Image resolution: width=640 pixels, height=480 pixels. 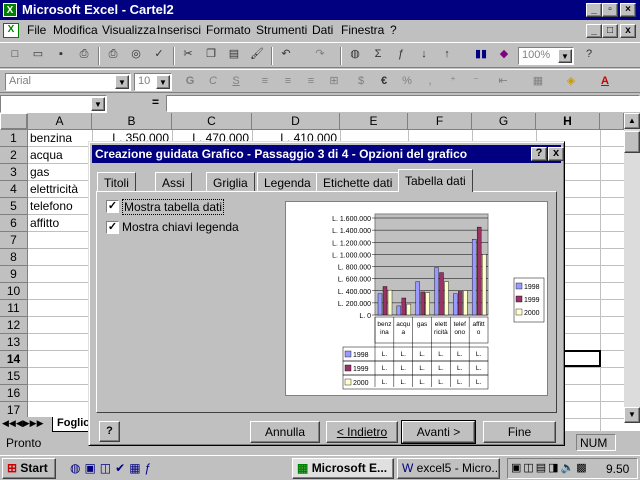 What do you see at coordinates (60, 223) in the screenshot?
I see `cell-a6: affitto` at bounding box center [60, 223].